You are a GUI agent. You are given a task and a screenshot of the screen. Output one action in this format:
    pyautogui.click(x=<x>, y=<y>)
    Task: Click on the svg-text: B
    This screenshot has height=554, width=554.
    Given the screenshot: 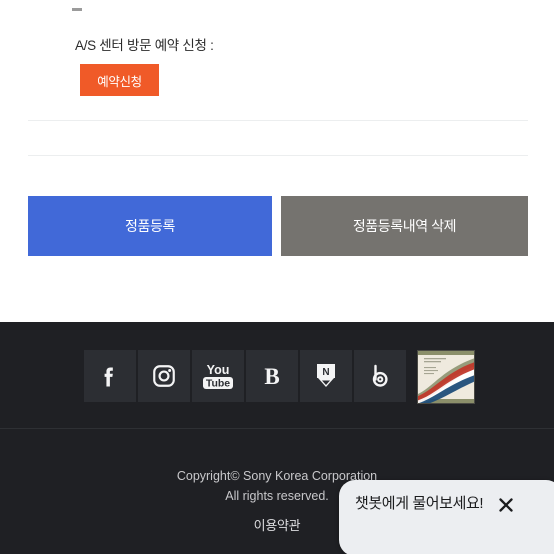 What is the action you would take?
    pyautogui.click(x=271, y=376)
    